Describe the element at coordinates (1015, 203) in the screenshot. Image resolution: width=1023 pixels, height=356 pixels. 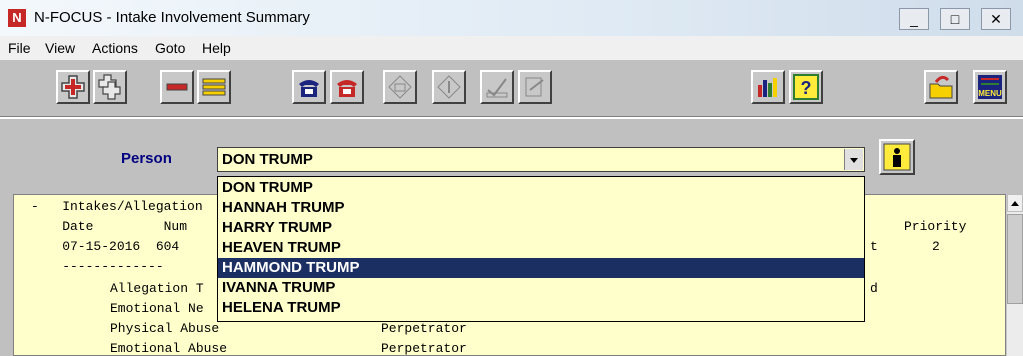
I see `scroll-up-button` at that location.